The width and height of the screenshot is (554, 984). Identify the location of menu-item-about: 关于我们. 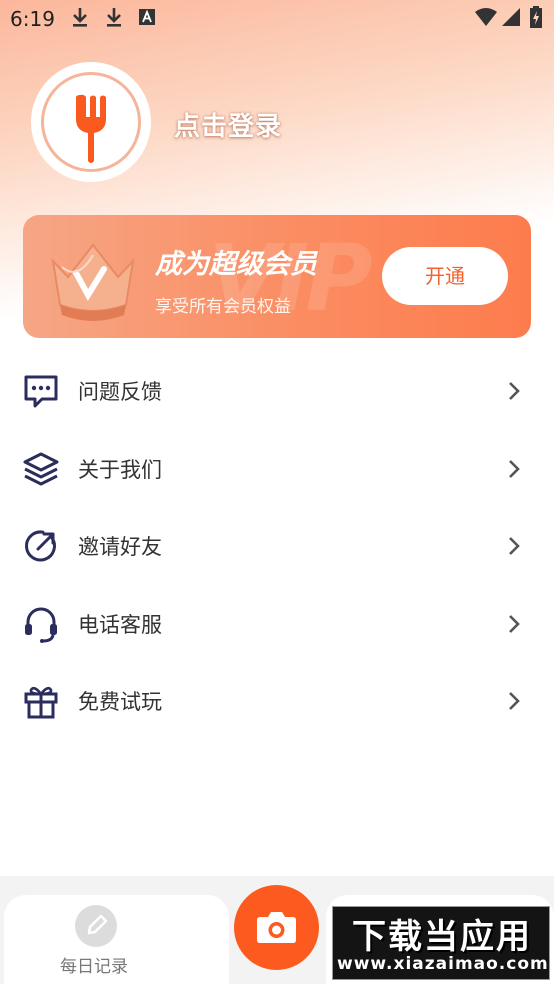
(277, 469).